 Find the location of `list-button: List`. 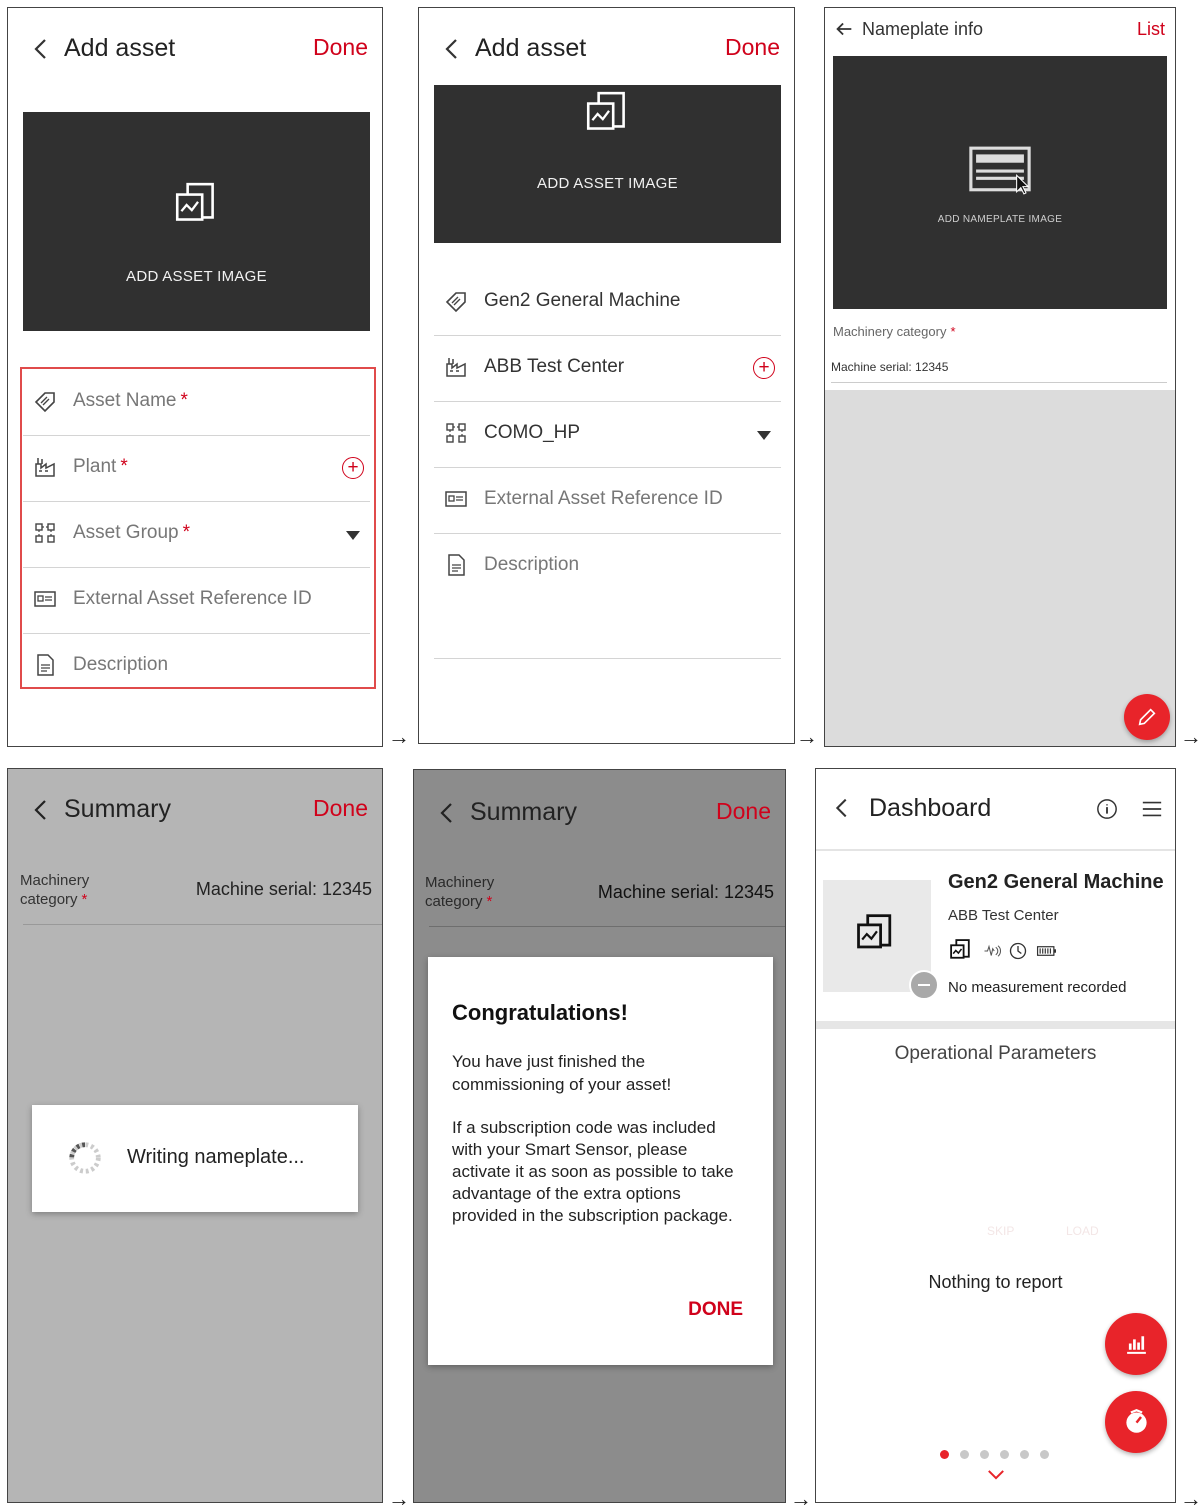

list-button: List is located at coordinates (1151, 29).